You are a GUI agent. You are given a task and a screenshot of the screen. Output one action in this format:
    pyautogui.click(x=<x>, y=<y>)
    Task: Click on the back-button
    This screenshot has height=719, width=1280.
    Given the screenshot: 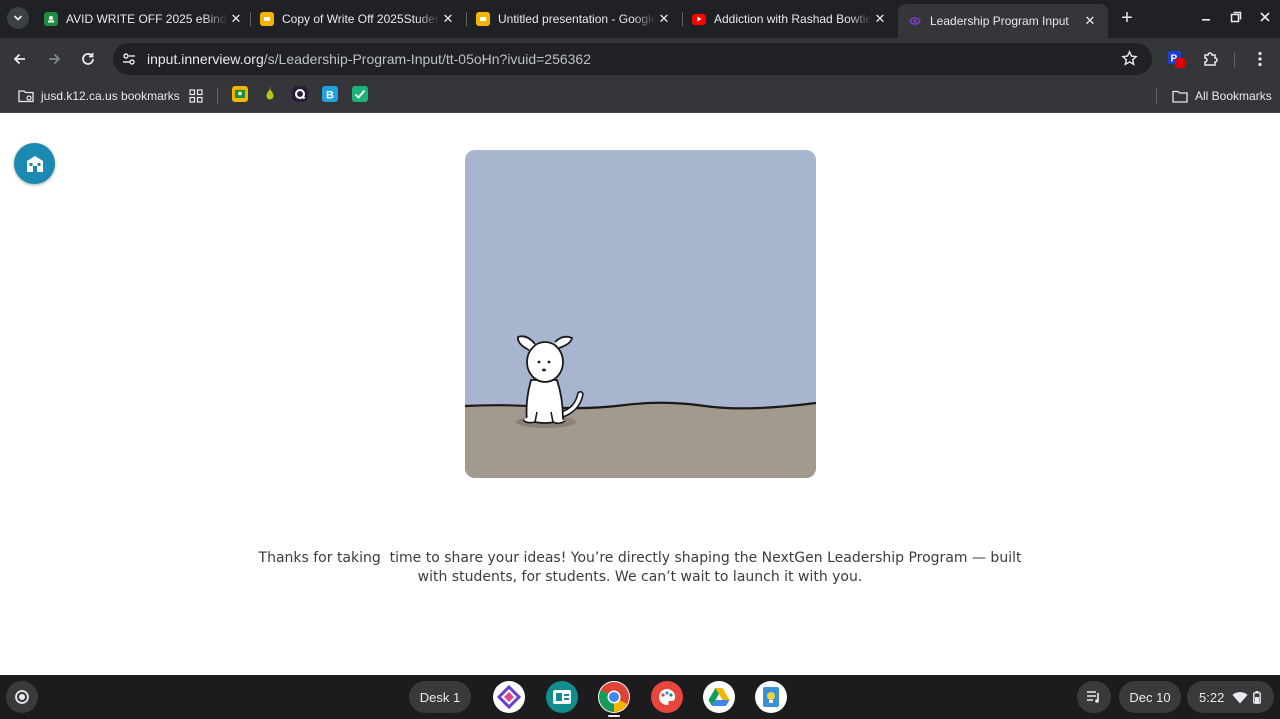 What is the action you would take?
    pyautogui.click(x=20, y=59)
    